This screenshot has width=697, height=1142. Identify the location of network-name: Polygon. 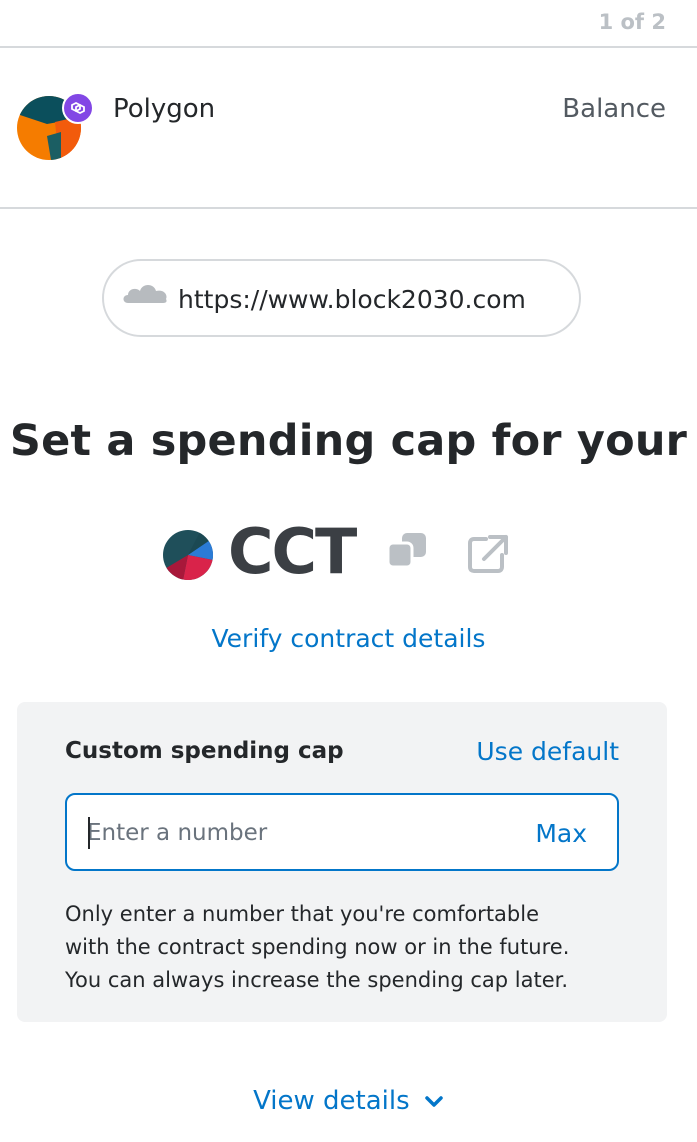
(164, 109).